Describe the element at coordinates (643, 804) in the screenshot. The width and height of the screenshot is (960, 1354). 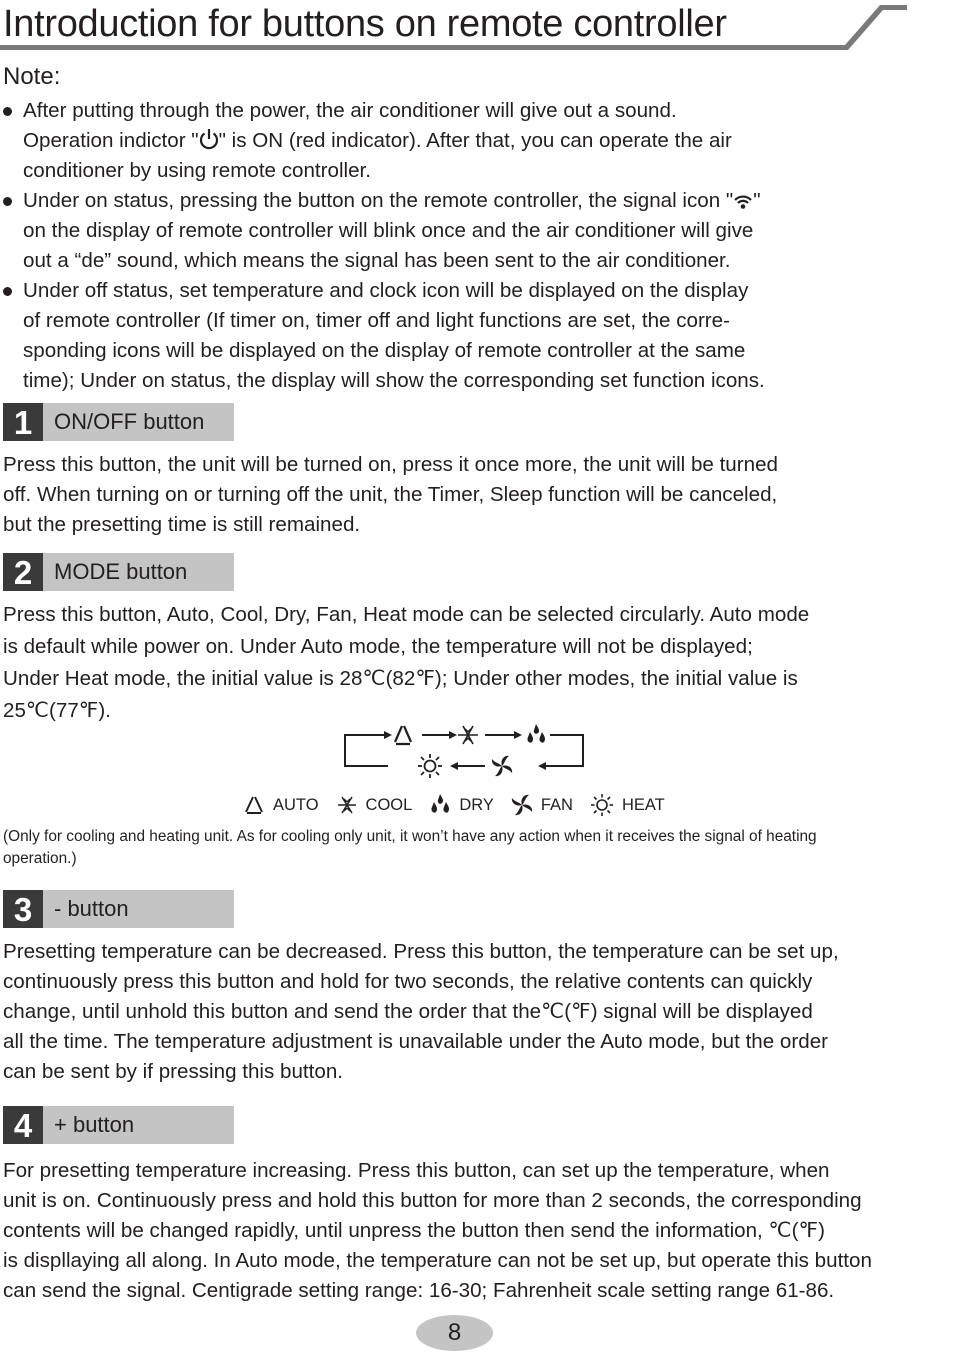
I see `legend-label: HEAT` at that location.